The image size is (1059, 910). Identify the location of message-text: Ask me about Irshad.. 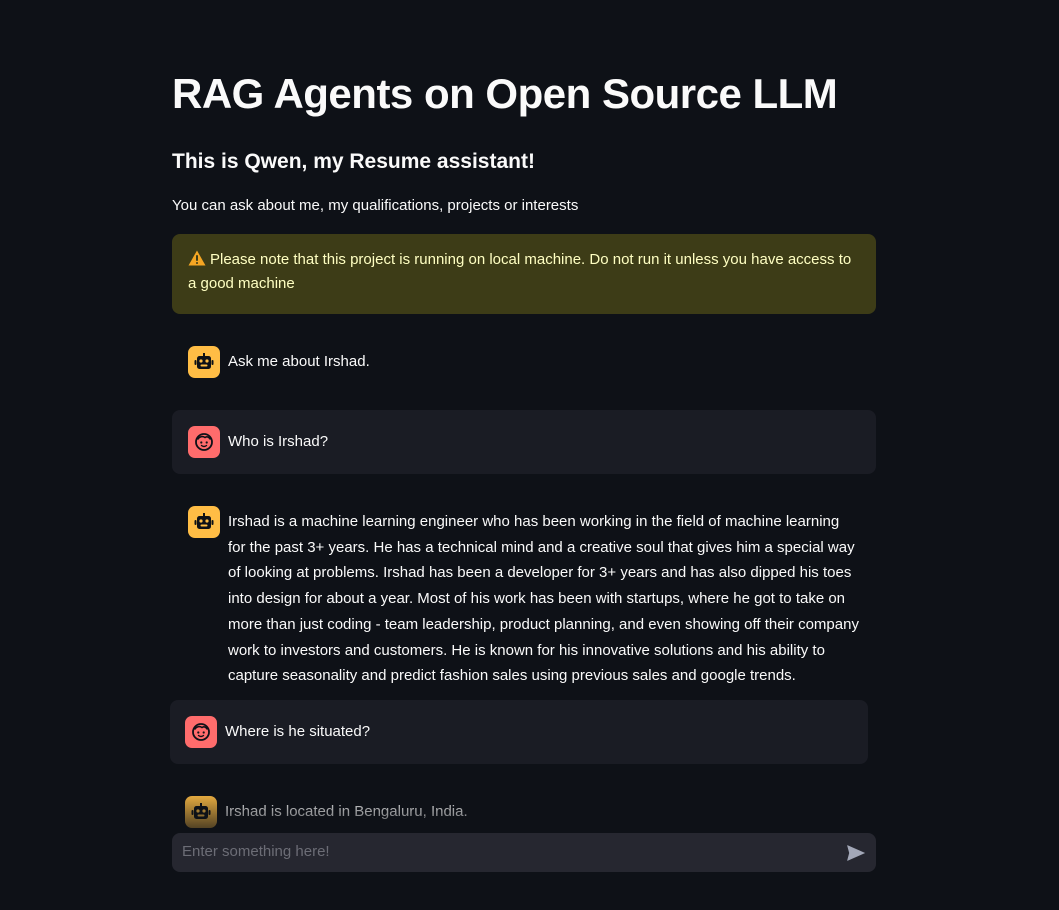
(299, 361).